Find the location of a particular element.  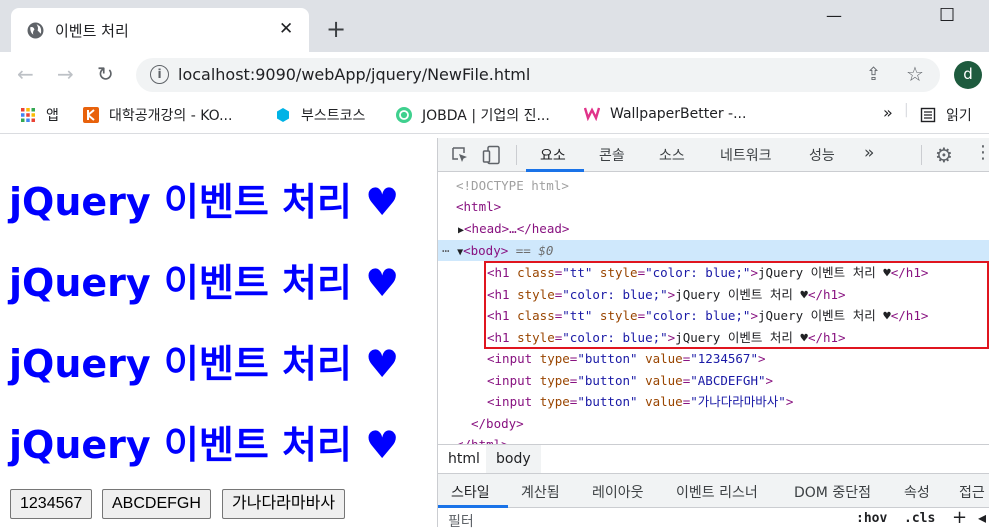

styles-tabbar: 스타일 계산됨 레이아웃 이벤트 리스너 DOM 중단점 속성 접근 is located at coordinates (713, 491).